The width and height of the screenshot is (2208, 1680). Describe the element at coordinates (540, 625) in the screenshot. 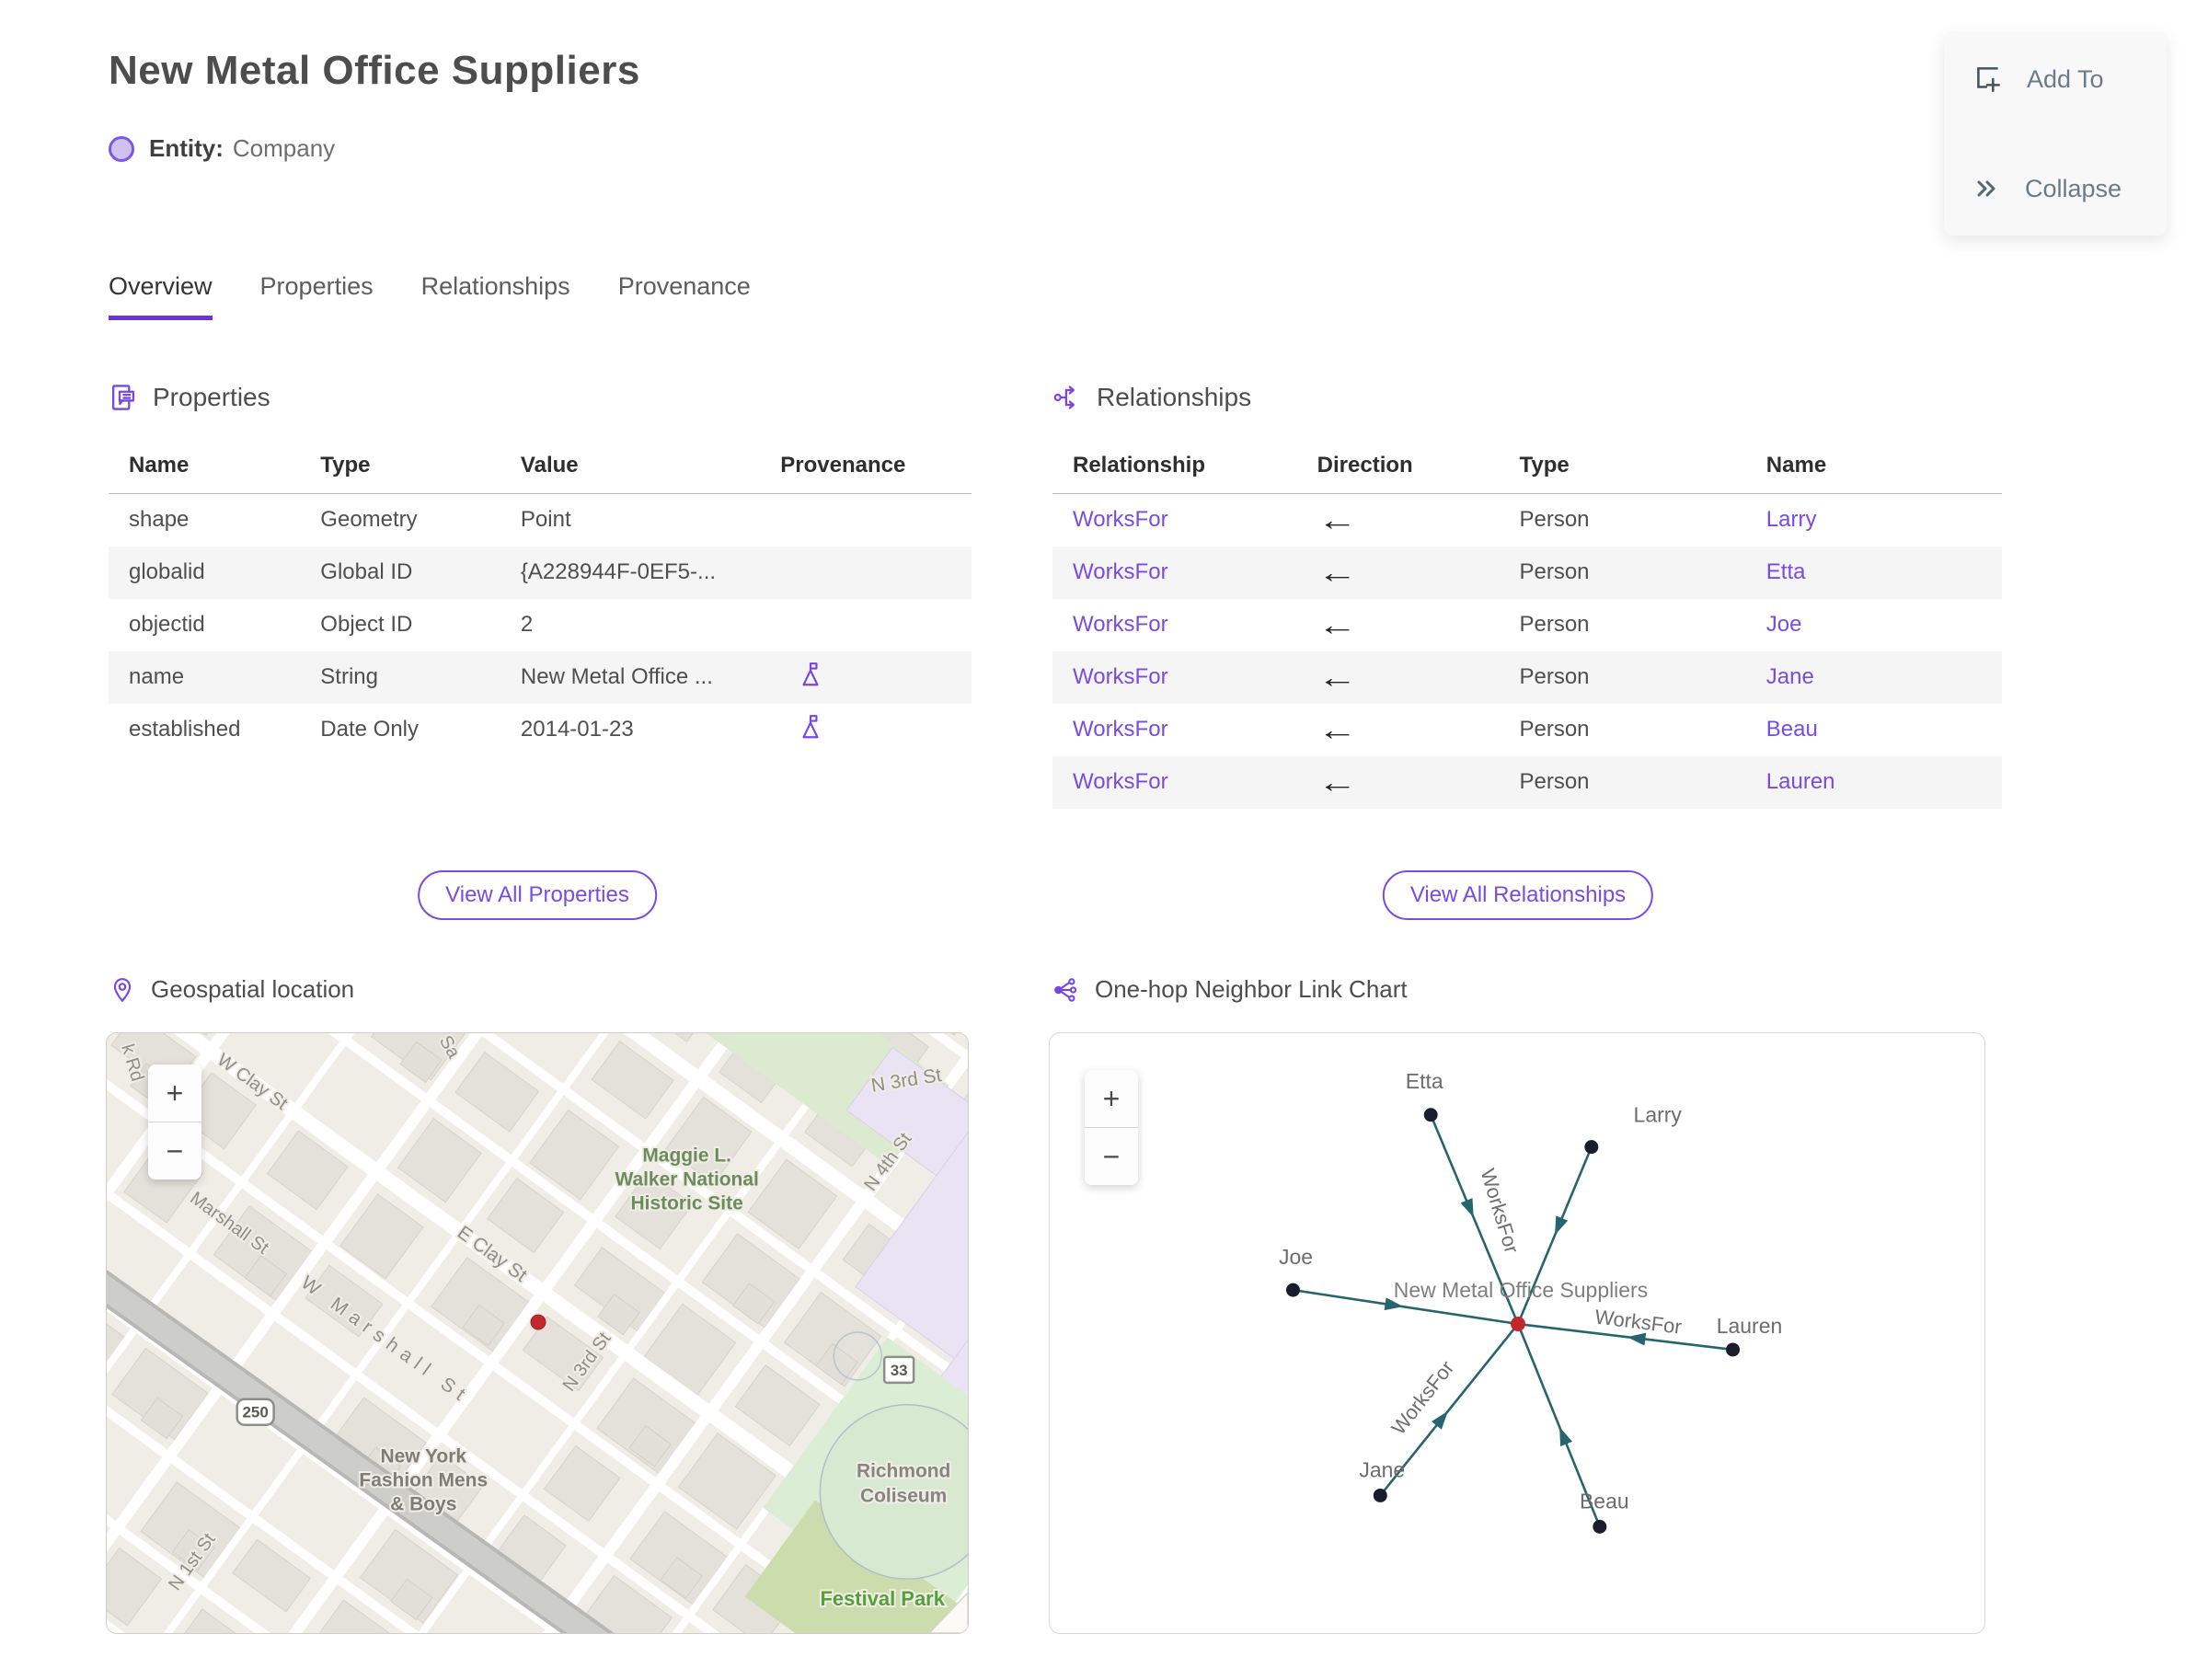

I see `property-row: objectid Object ID 2` at that location.